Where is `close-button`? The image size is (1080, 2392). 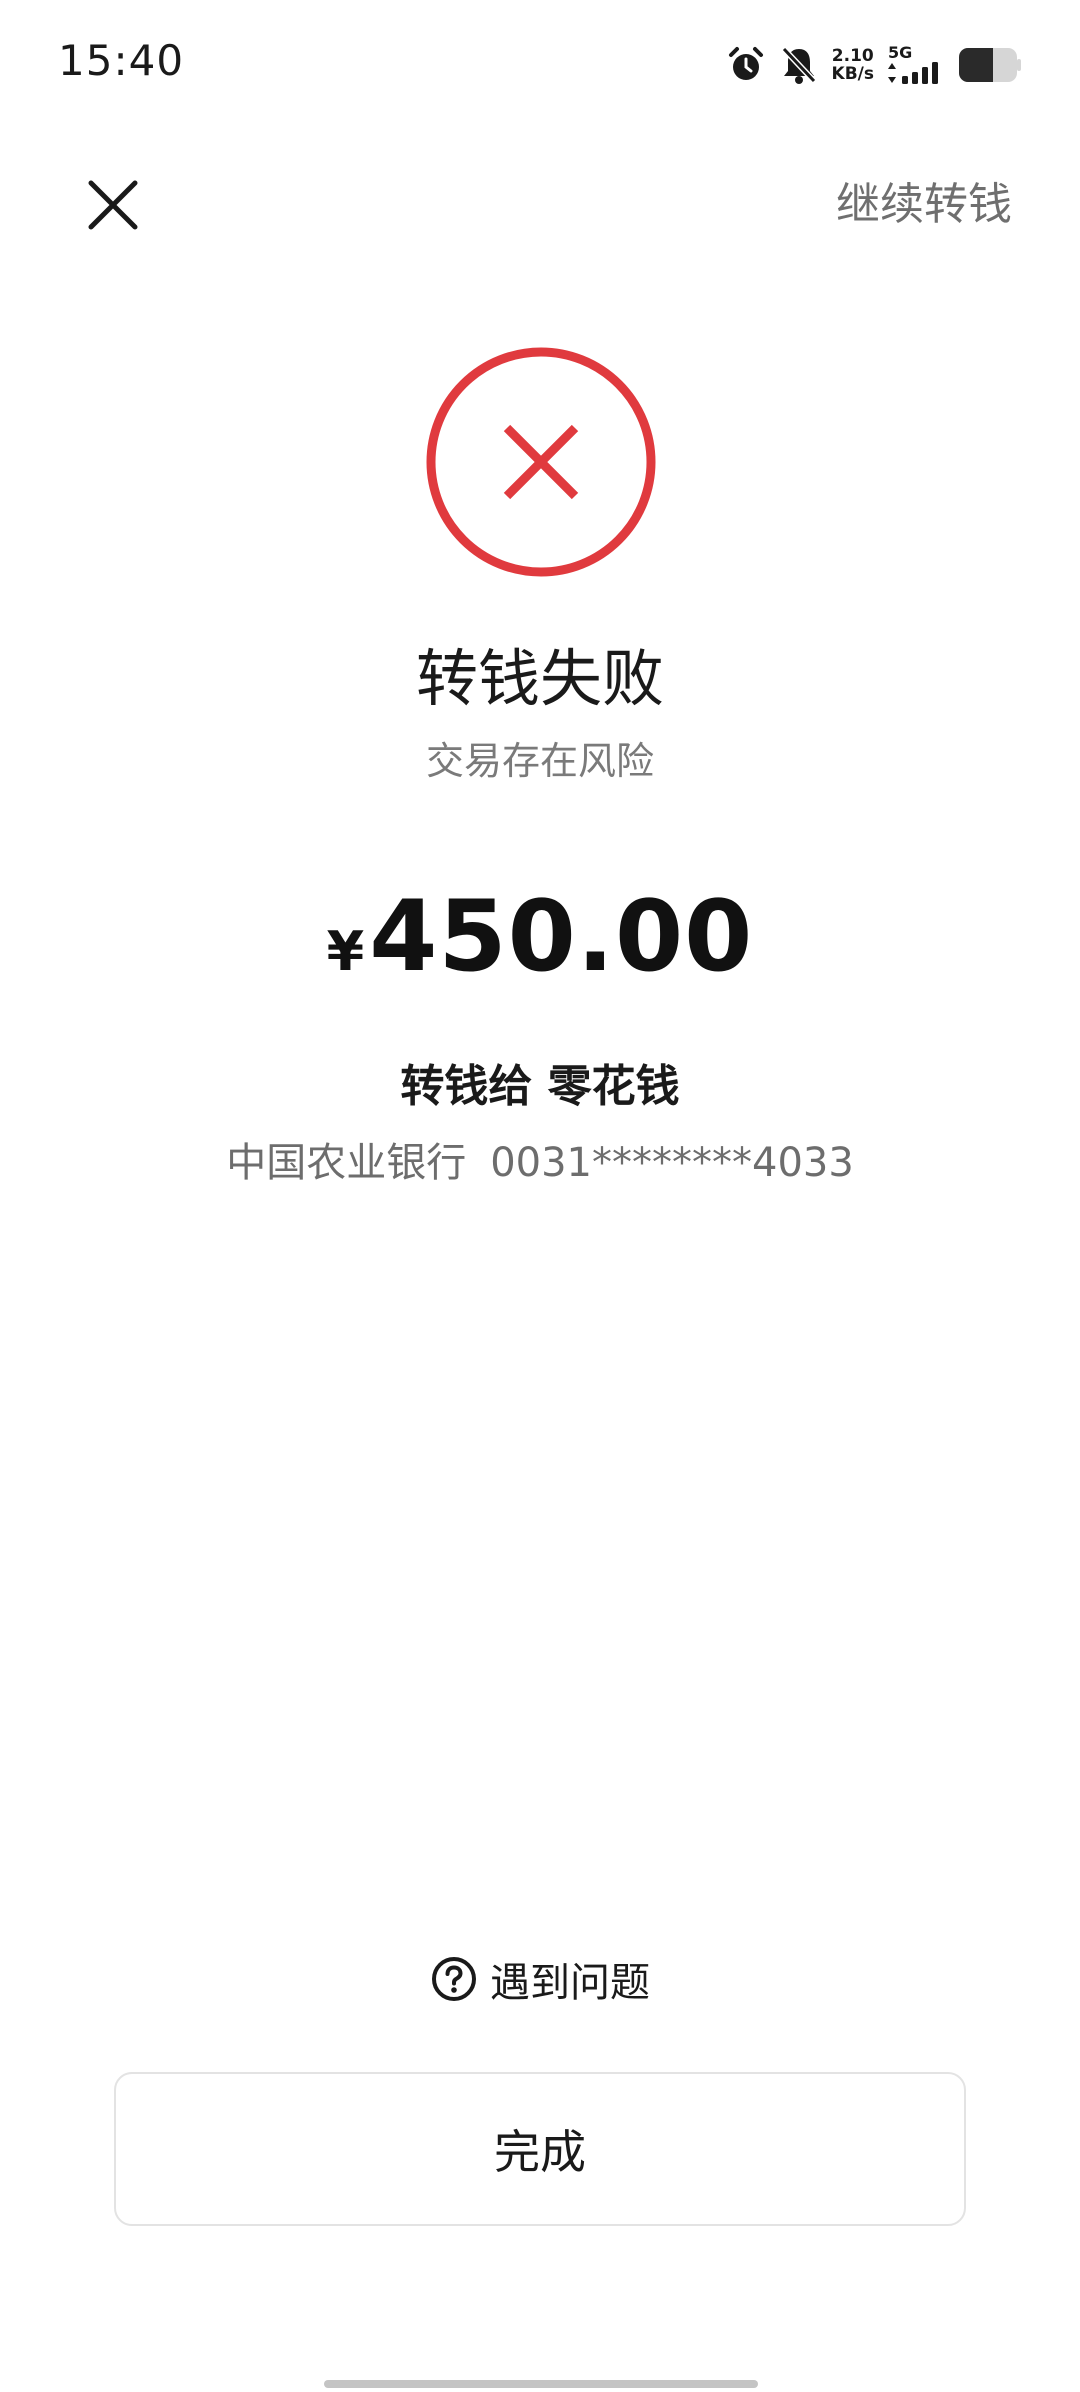
close-button is located at coordinates (113, 205).